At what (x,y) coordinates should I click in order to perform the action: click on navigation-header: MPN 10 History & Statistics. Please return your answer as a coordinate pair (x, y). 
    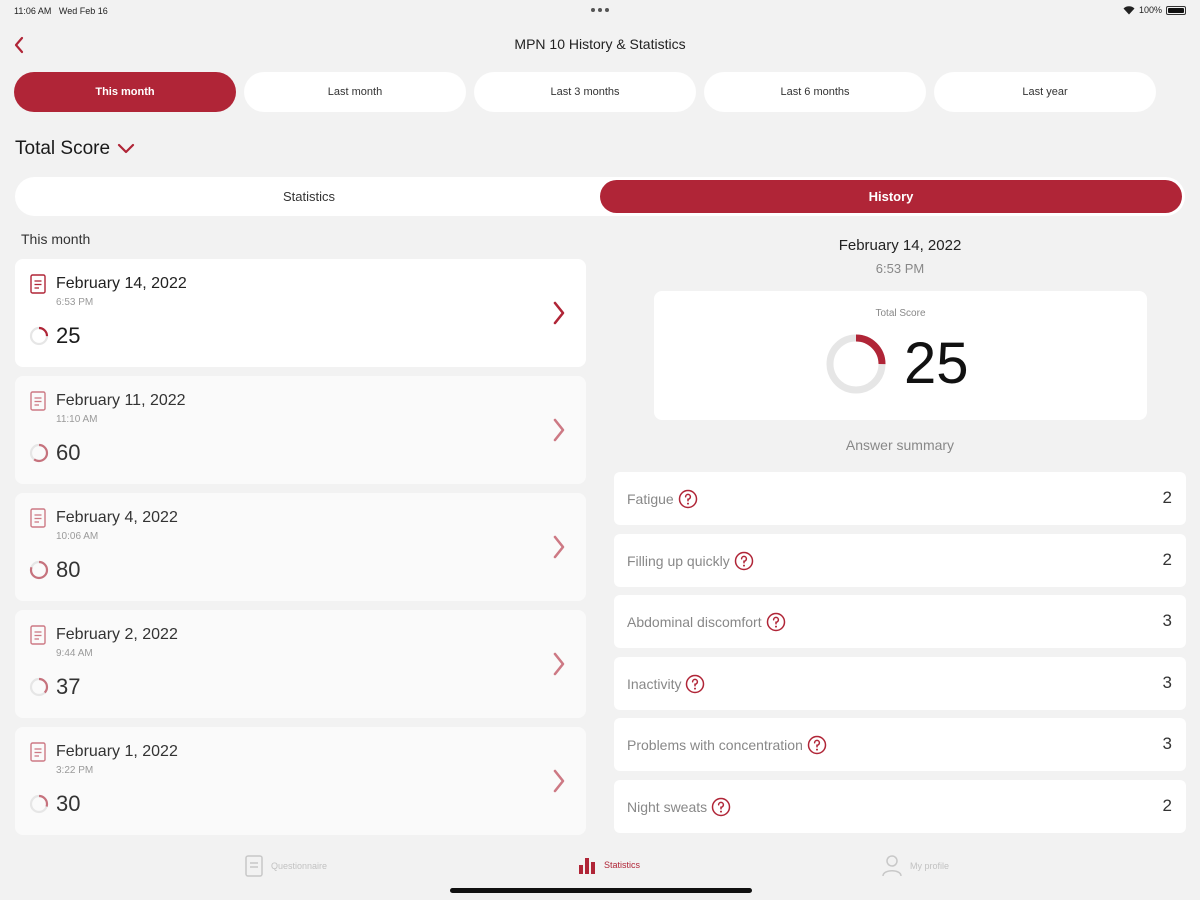
    Looking at the image, I should click on (600, 45).